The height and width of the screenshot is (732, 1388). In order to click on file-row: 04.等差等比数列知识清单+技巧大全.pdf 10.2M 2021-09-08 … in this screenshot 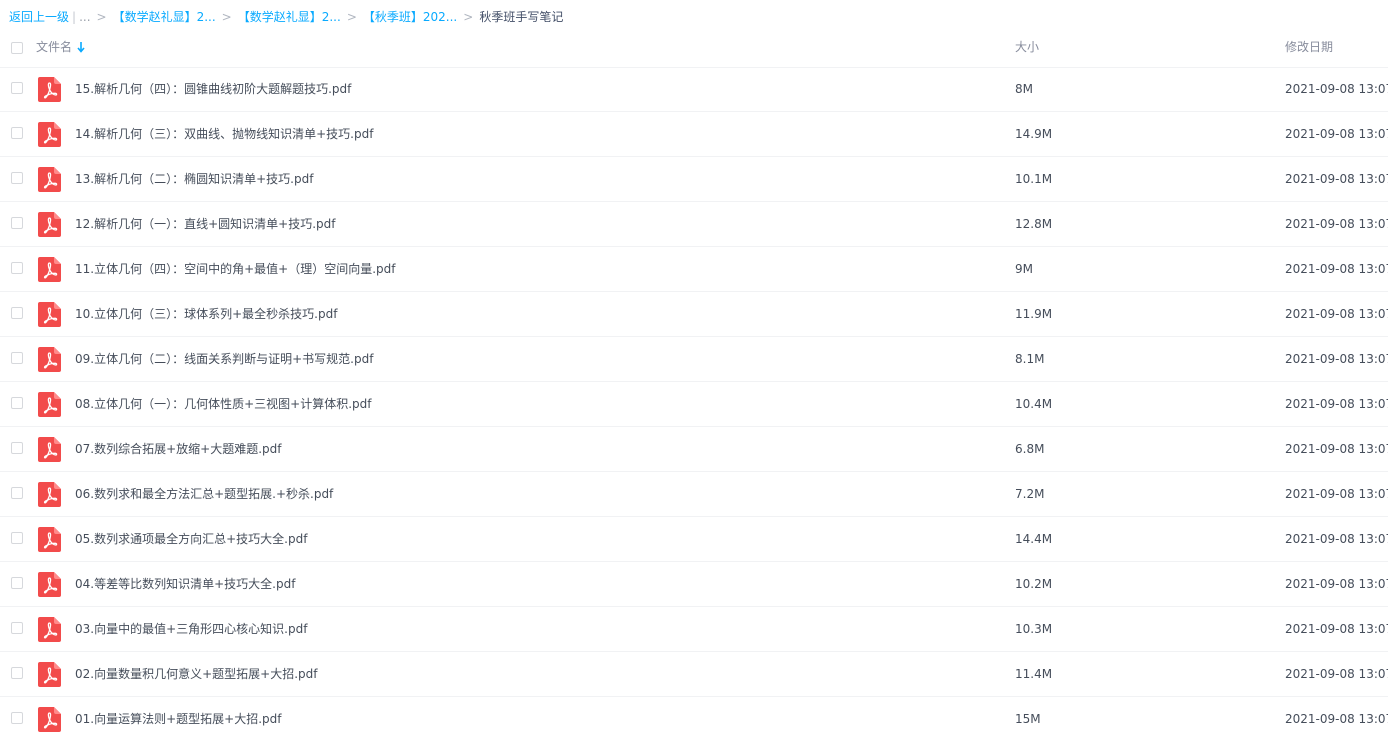, I will do `click(694, 584)`.